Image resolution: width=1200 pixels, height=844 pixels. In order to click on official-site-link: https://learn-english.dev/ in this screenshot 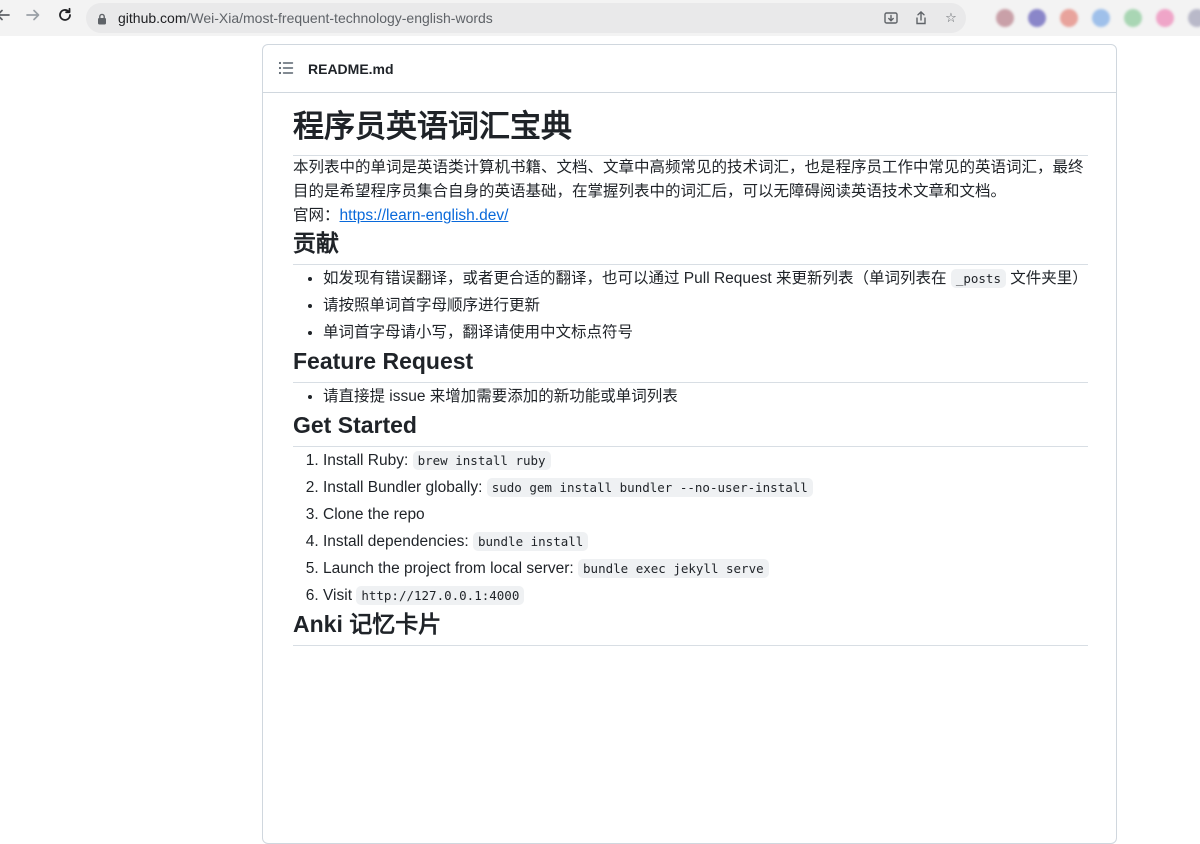, I will do `click(424, 215)`.